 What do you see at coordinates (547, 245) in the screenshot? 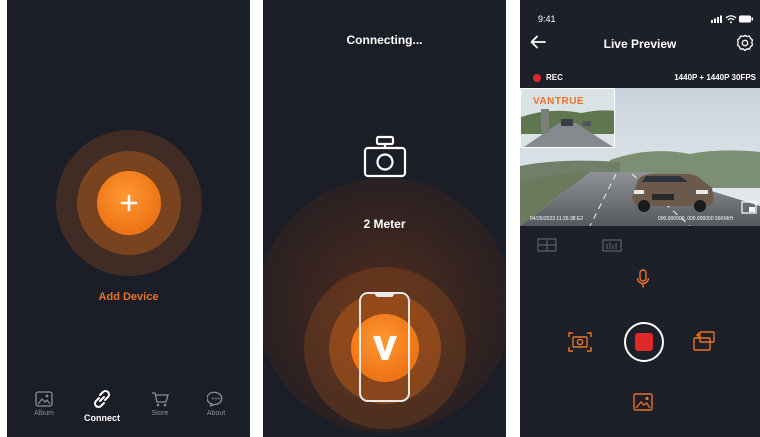
I see `split-view-icon` at bounding box center [547, 245].